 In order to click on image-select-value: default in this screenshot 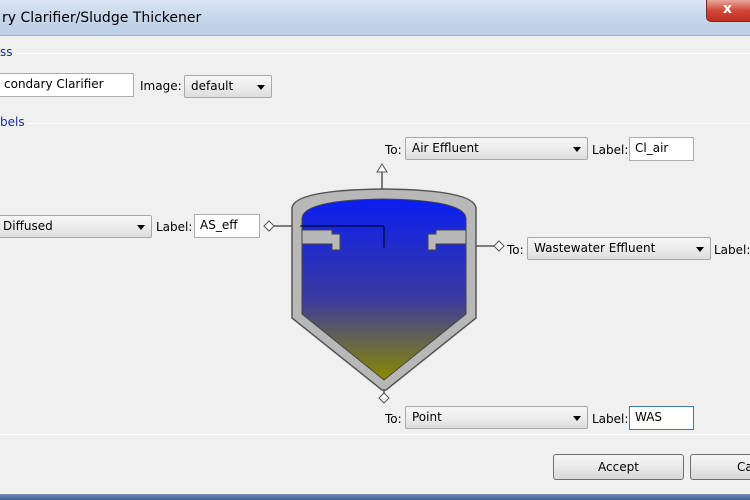, I will do `click(212, 86)`.